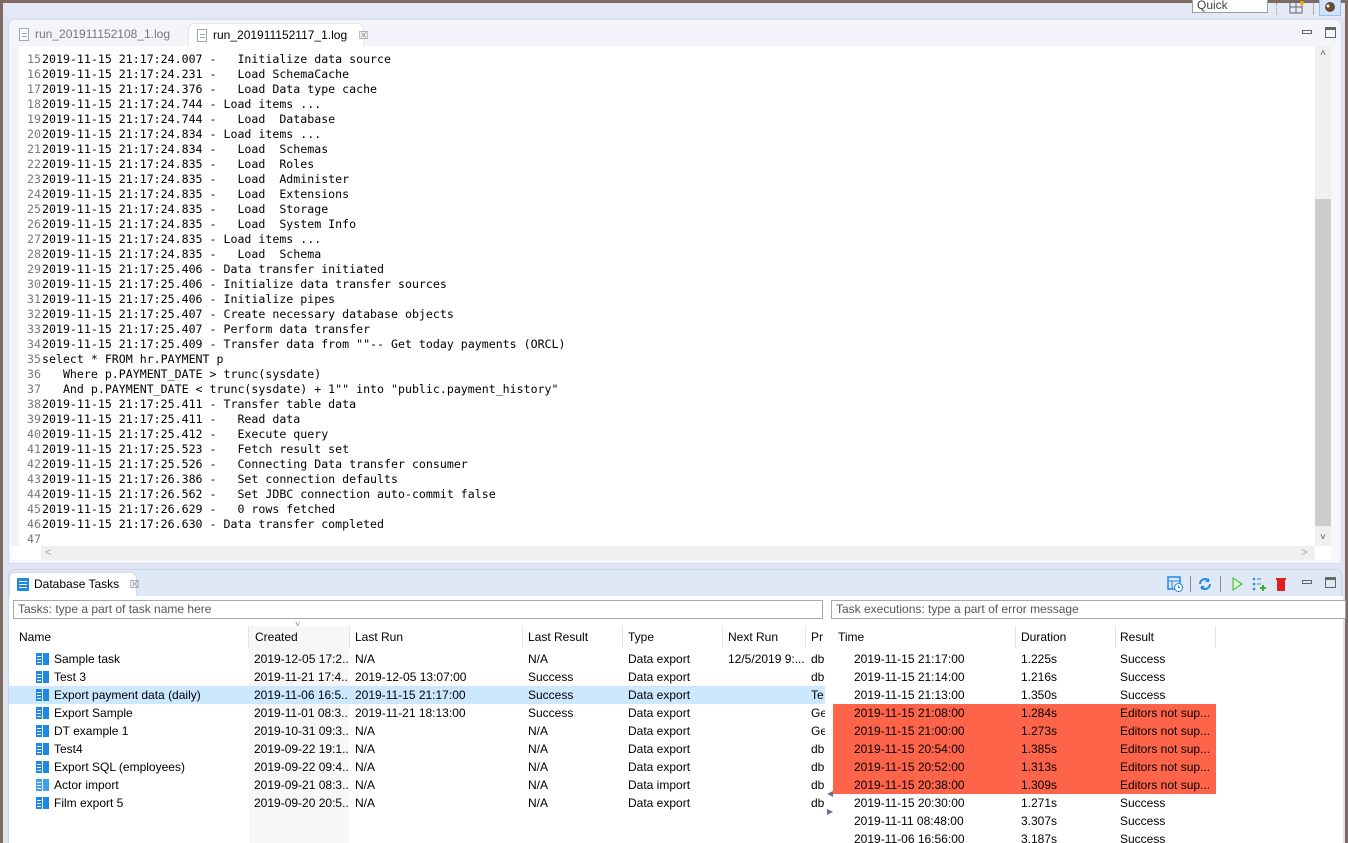 This screenshot has height=843, width=1348. Describe the element at coordinates (1024, 659) in the screenshot. I see `execution-row: 2019-11-15 21:17:00 1.225s Success` at that location.